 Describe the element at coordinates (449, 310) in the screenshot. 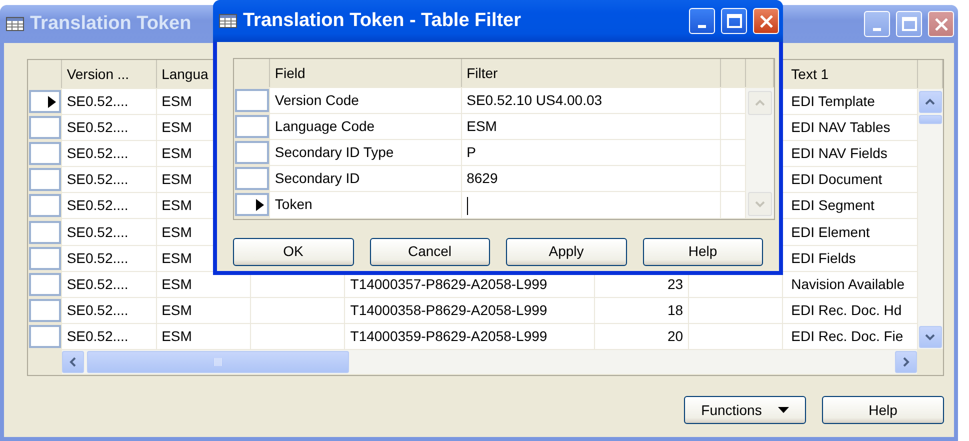

I see `table-cell: T14000358-P8629-A2058-L999` at that location.